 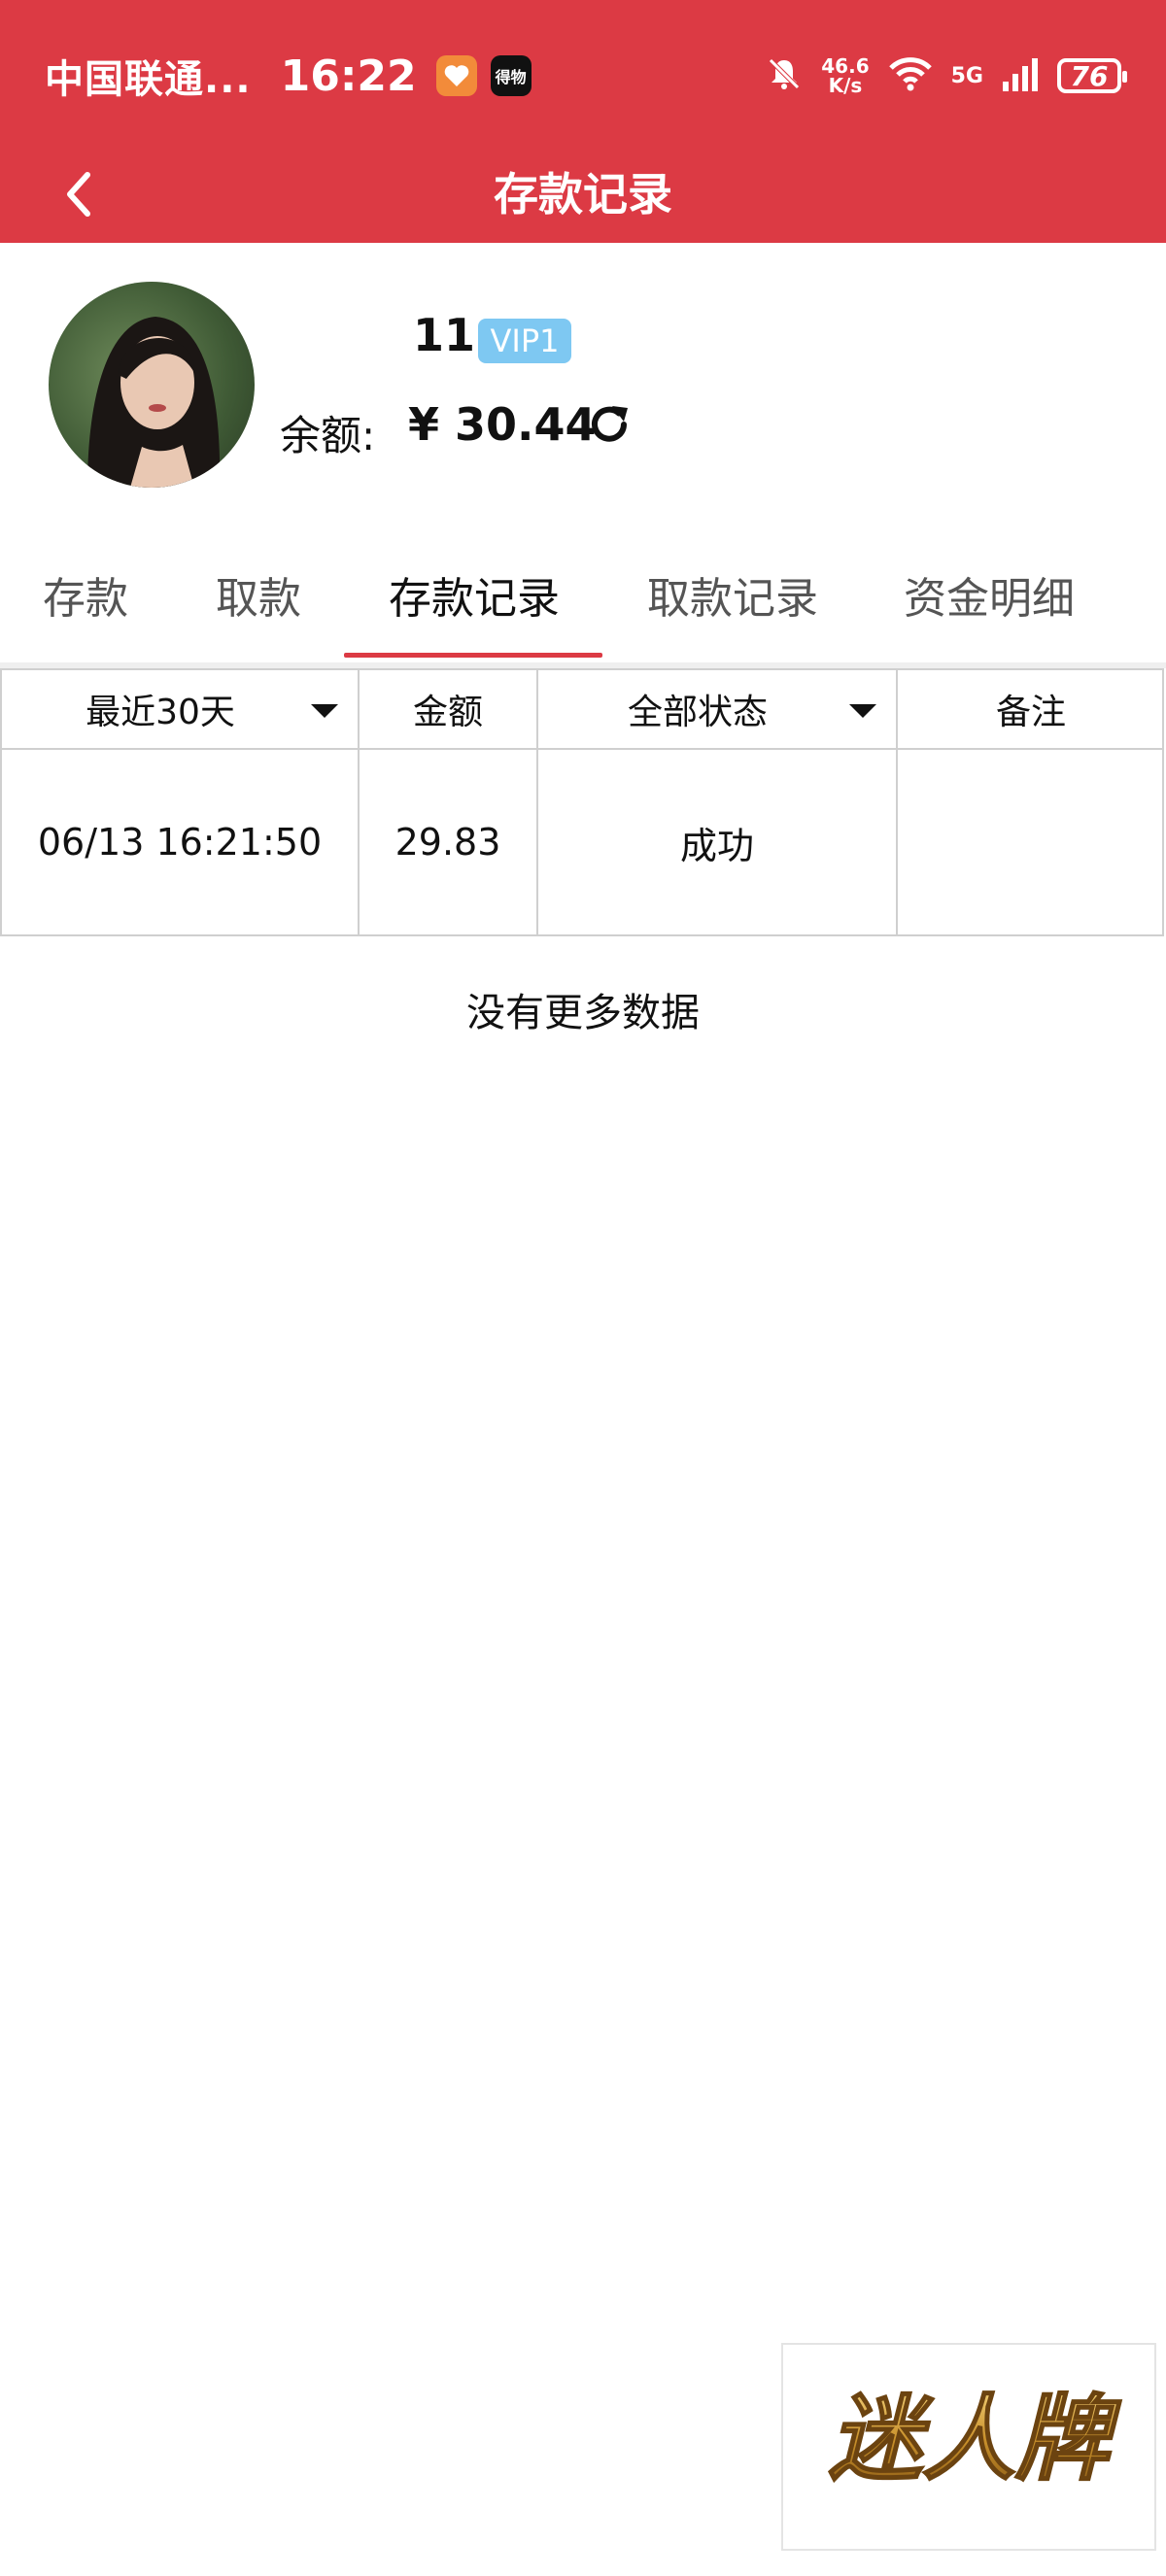 What do you see at coordinates (910, 75) in the screenshot?
I see `wifi-icon` at bounding box center [910, 75].